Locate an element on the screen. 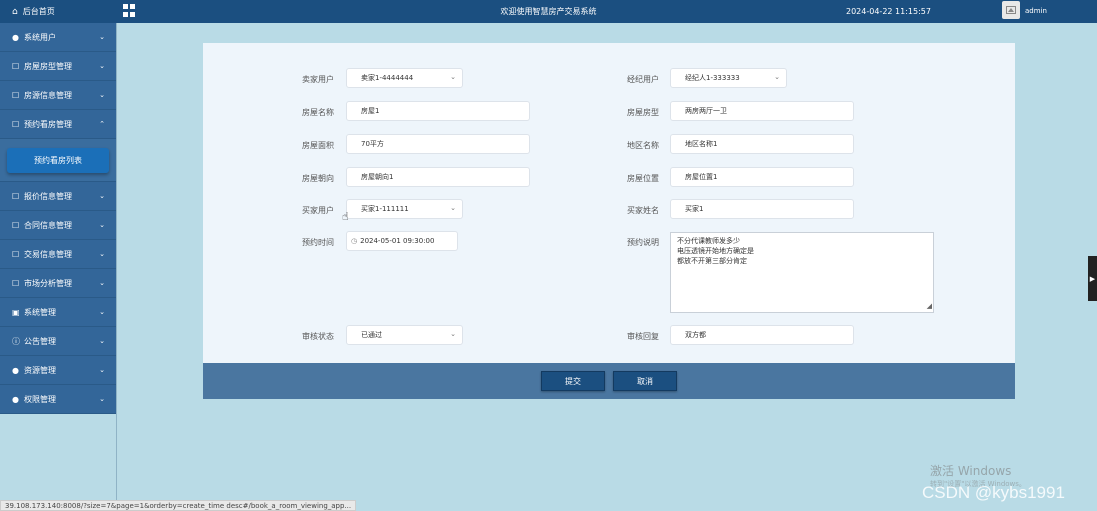 The height and width of the screenshot is (511, 1097). agent-user-label: 经纪用户 is located at coordinates (643, 79).